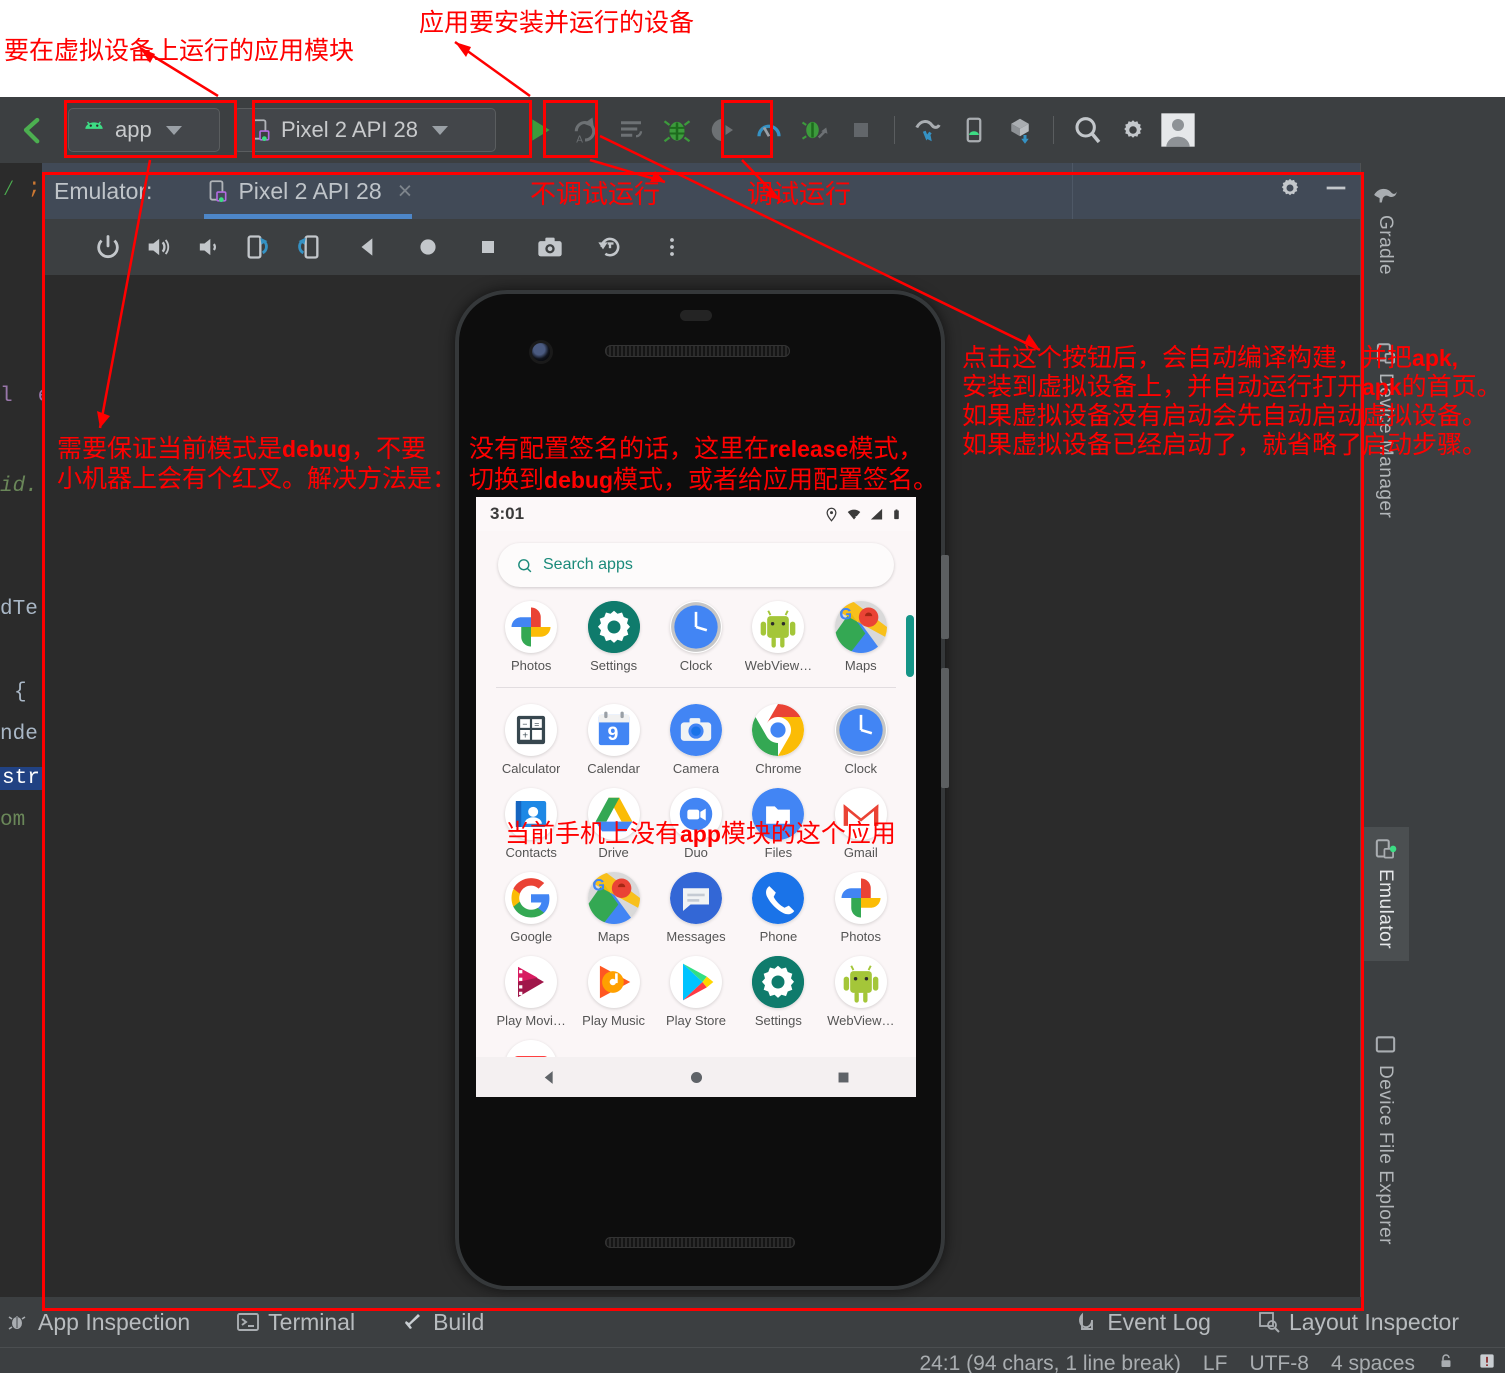 This screenshot has width=1505, height=1373. I want to click on sidebar-item-gradle: Gradle, so click(1385, 224).